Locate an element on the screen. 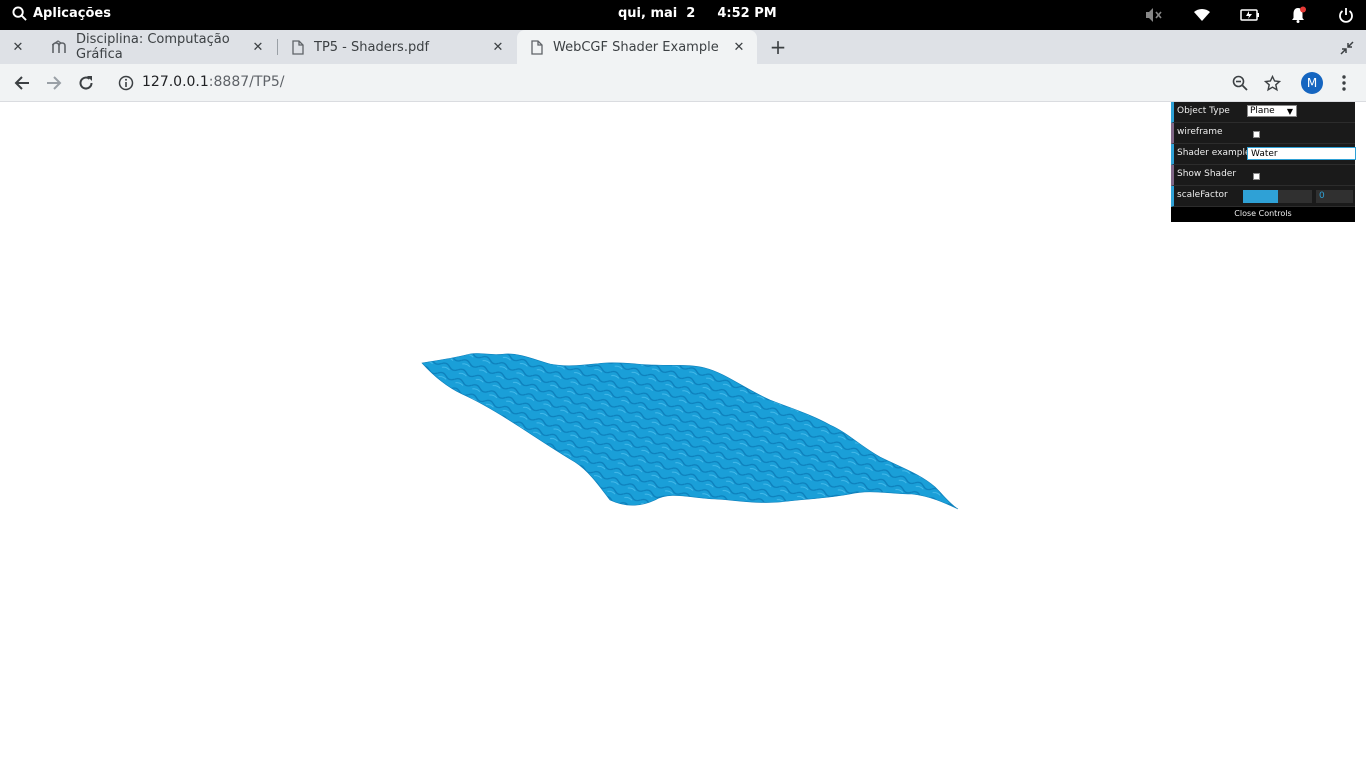 Image resolution: width=1366 pixels, height=772 pixels. restore-window-icon is located at coordinates (1347, 47).